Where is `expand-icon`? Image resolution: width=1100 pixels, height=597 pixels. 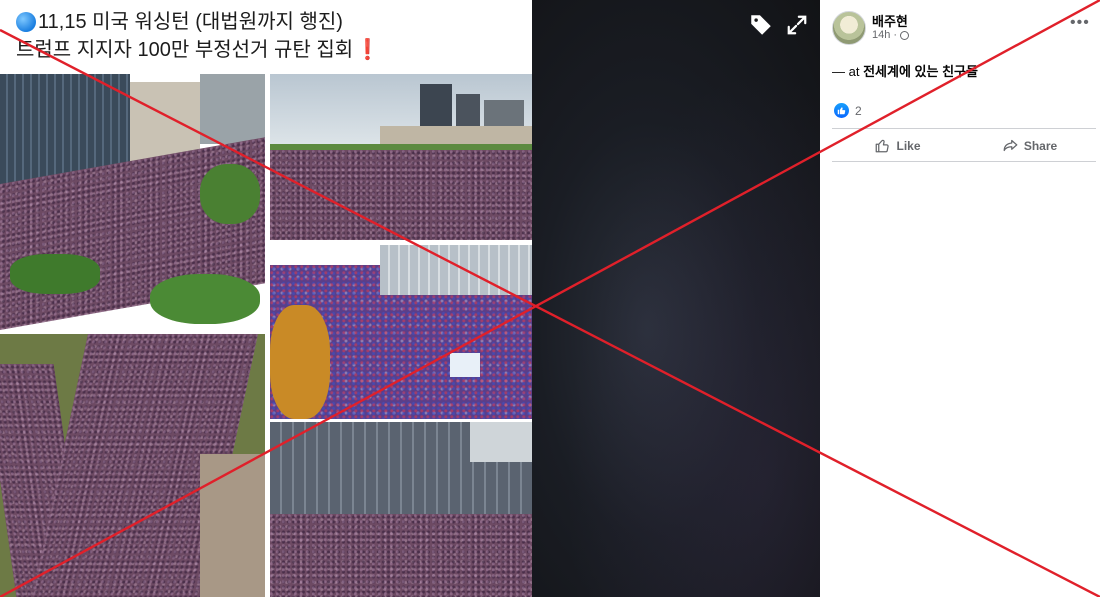 expand-icon is located at coordinates (797, 25).